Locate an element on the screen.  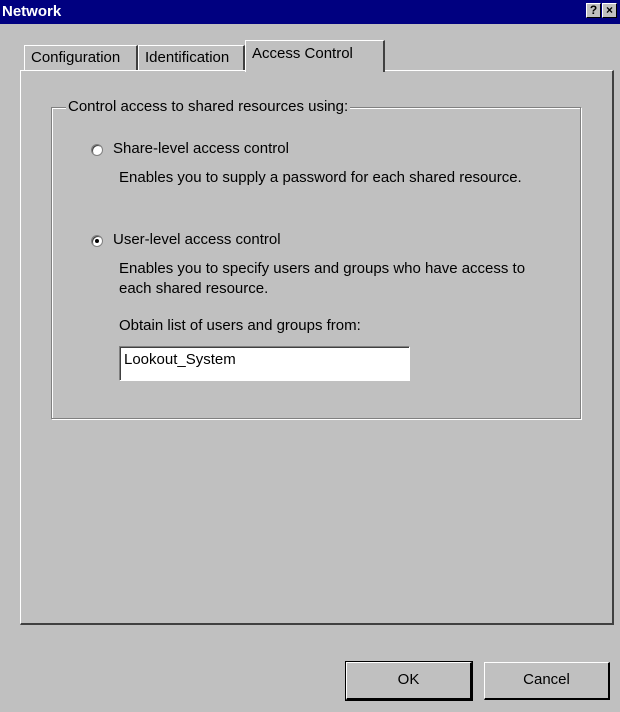
tab-label: Identification is located at coordinates (187, 57).